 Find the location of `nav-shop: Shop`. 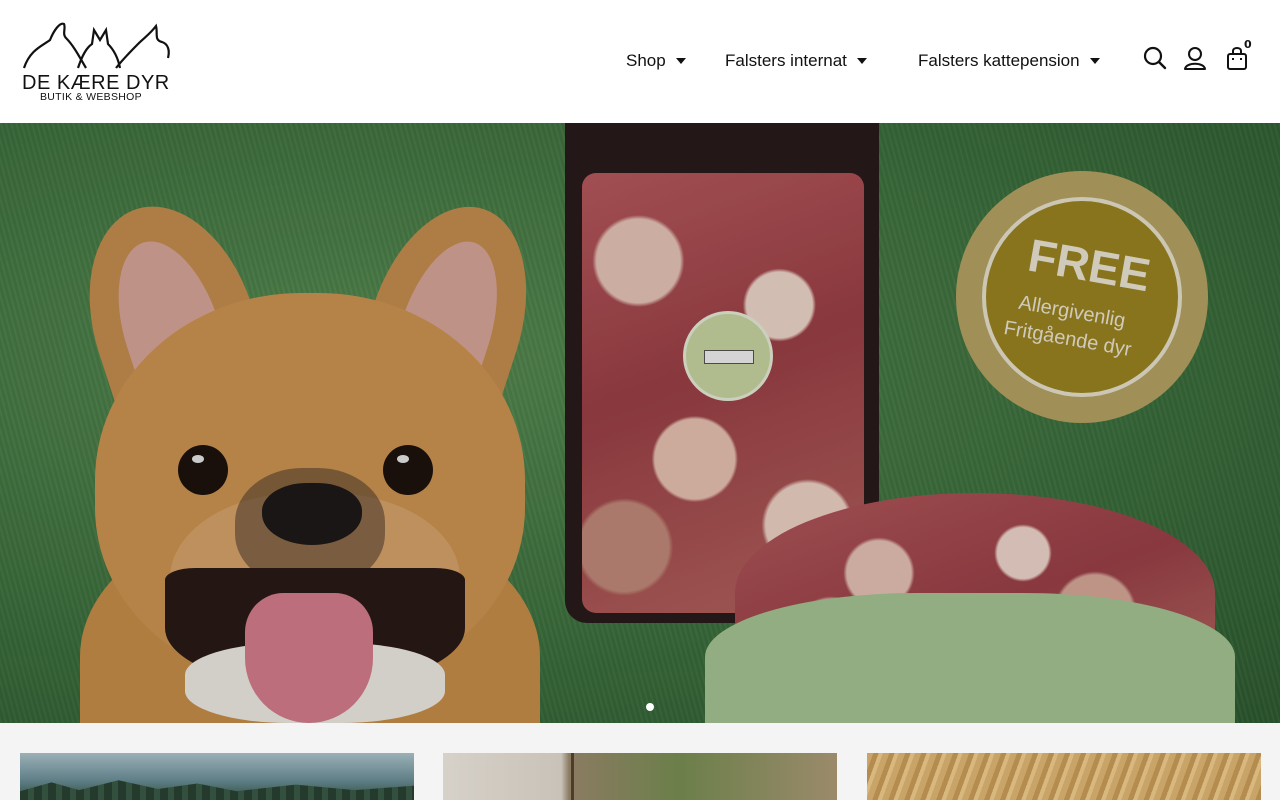

nav-shop: Shop is located at coordinates (656, 61).